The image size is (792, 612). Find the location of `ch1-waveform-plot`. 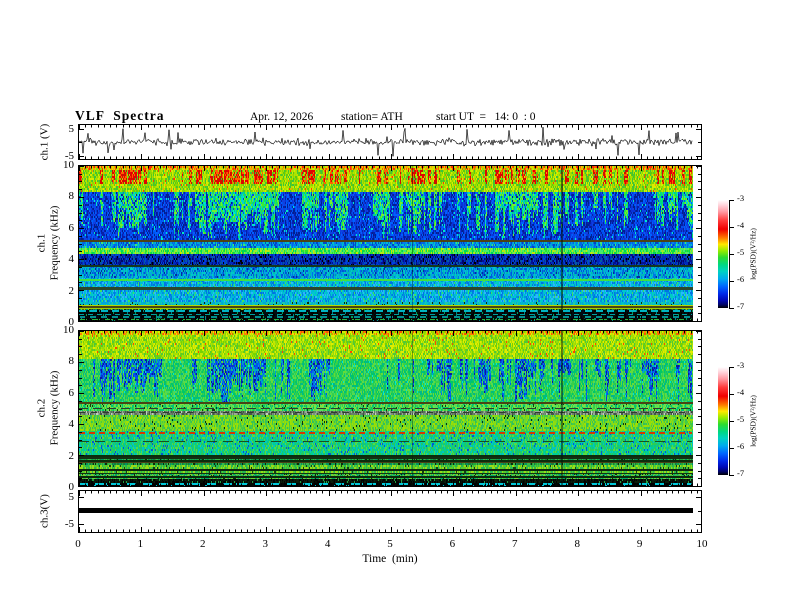

ch1-waveform-plot is located at coordinates (390, 142).